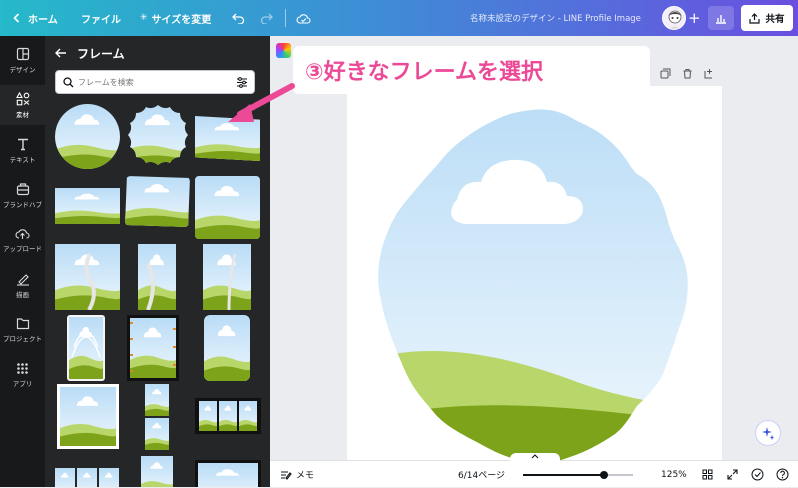  I want to click on notes-icon, so click(286, 475).